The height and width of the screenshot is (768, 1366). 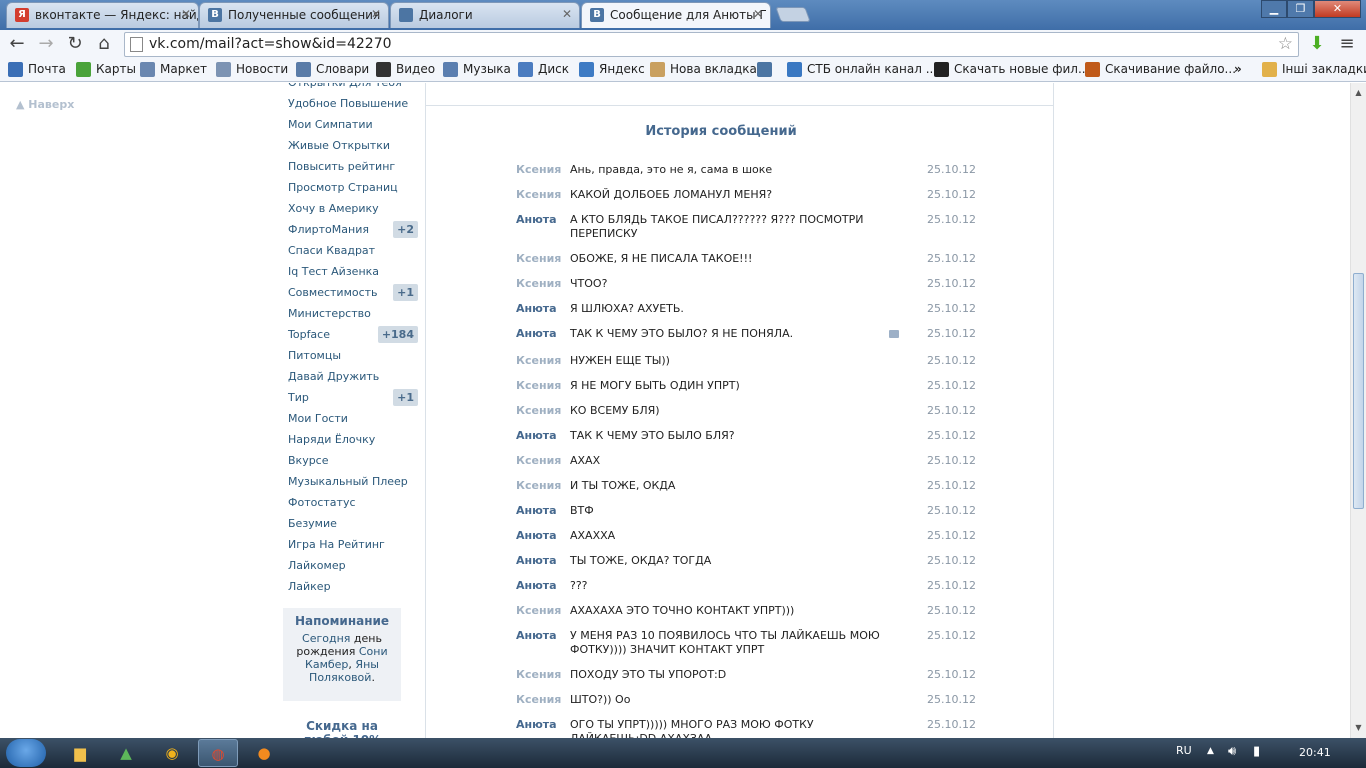 What do you see at coordinates (1184, 750) in the screenshot?
I see `language-indicator: RU` at bounding box center [1184, 750].